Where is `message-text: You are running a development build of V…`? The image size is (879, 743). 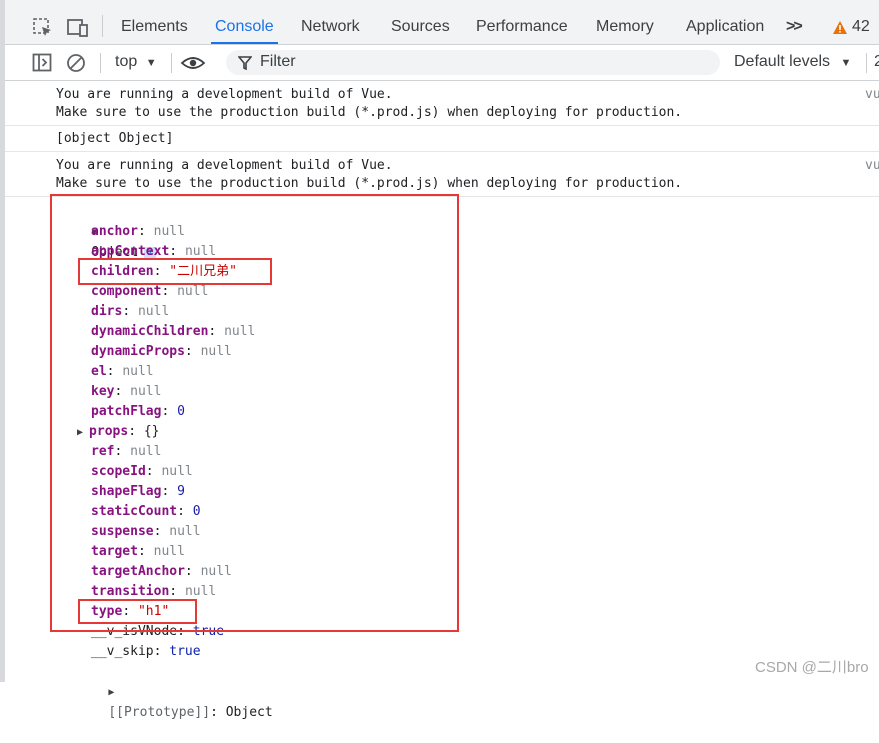 message-text: You are running a development build of V… is located at coordinates (224, 94).